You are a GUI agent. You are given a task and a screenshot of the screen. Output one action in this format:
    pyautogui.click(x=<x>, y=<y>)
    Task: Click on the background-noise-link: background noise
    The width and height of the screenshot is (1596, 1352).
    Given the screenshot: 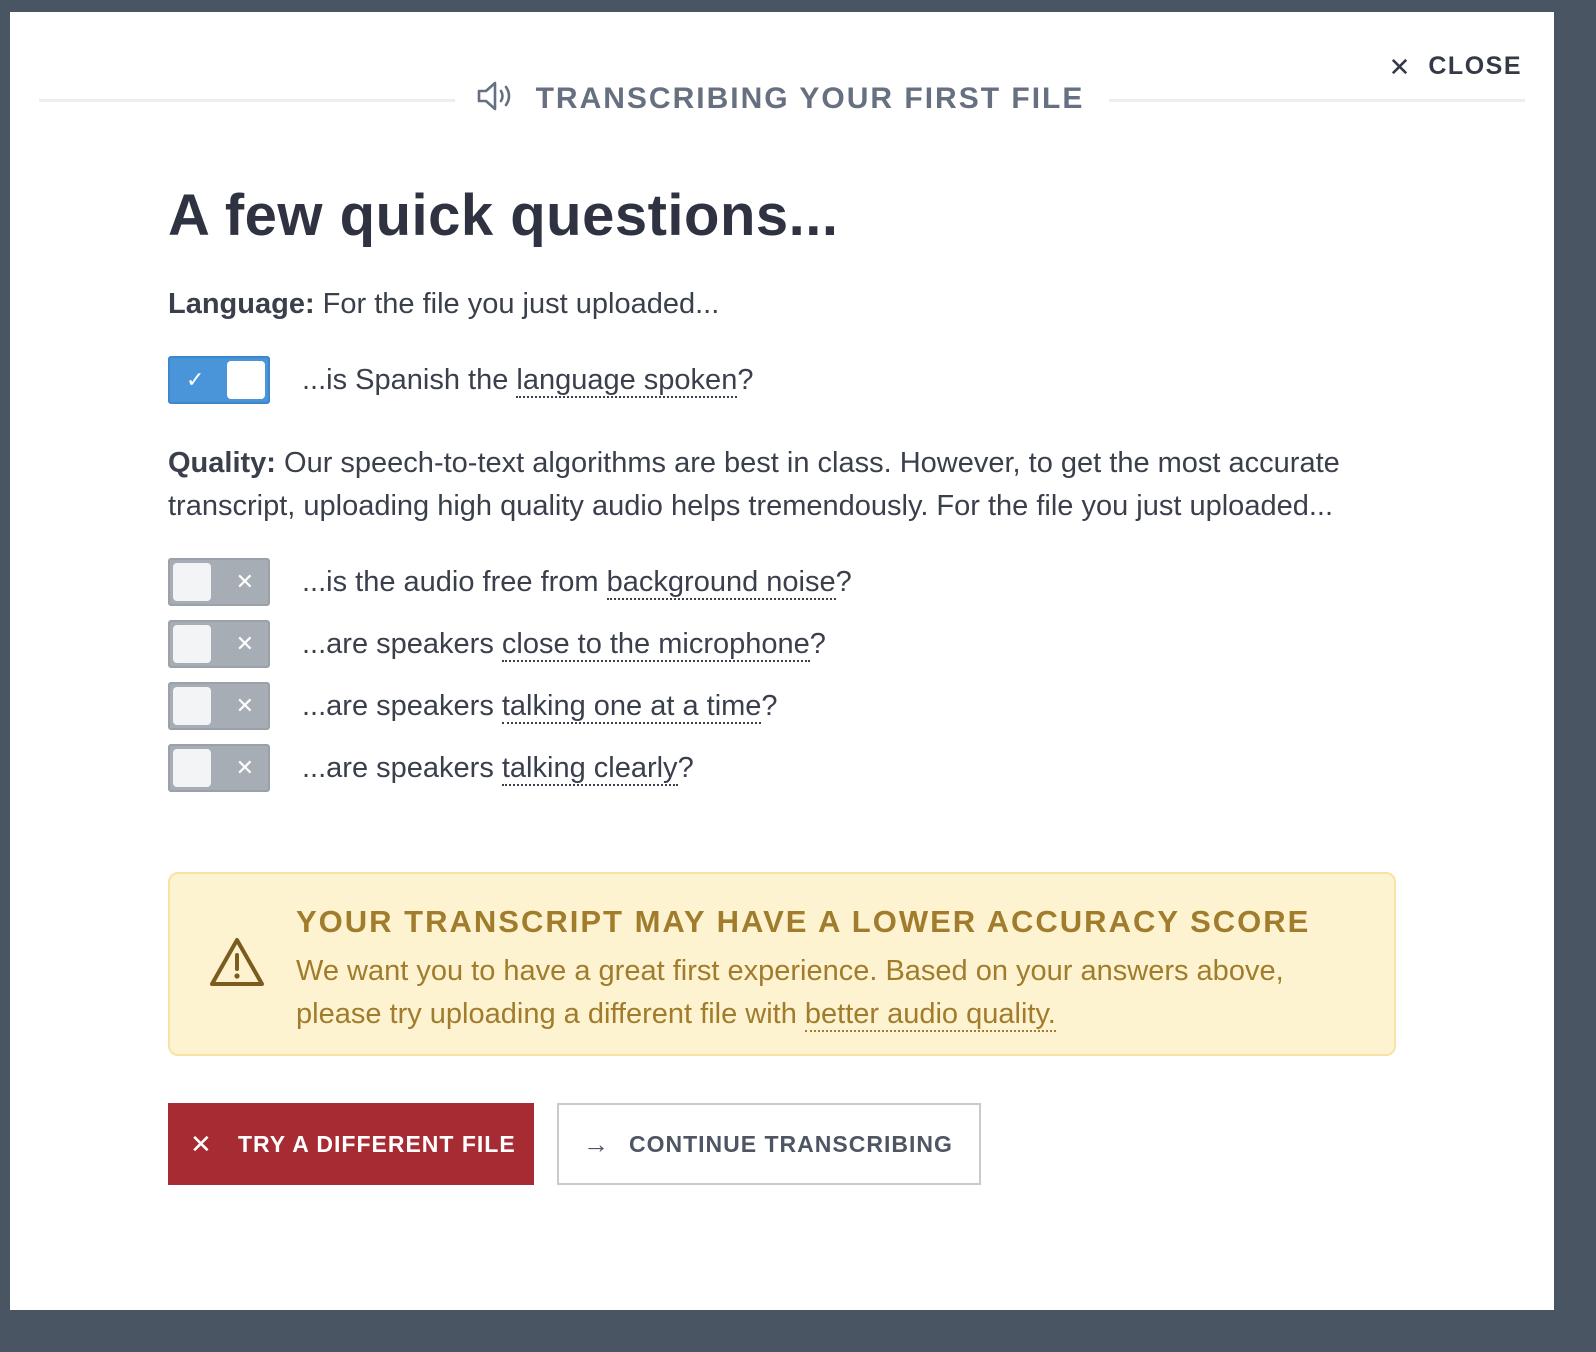 What is the action you would take?
    pyautogui.click(x=721, y=582)
    